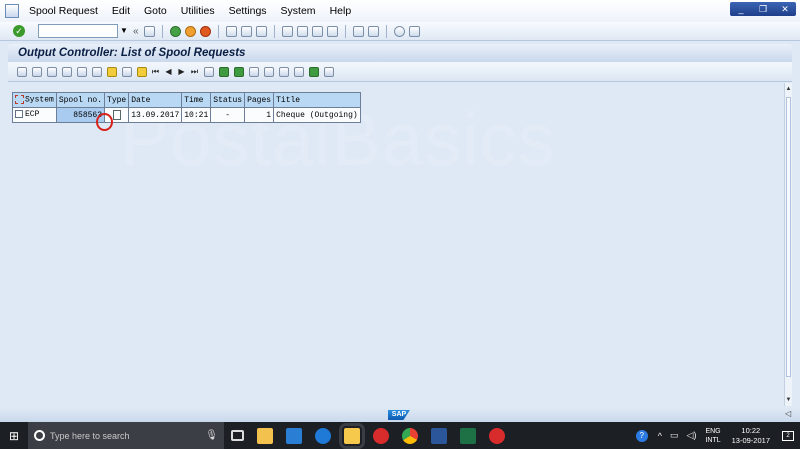 The width and height of the screenshot is (800, 449). I want to click on change-layout-icon, so click(298, 71).